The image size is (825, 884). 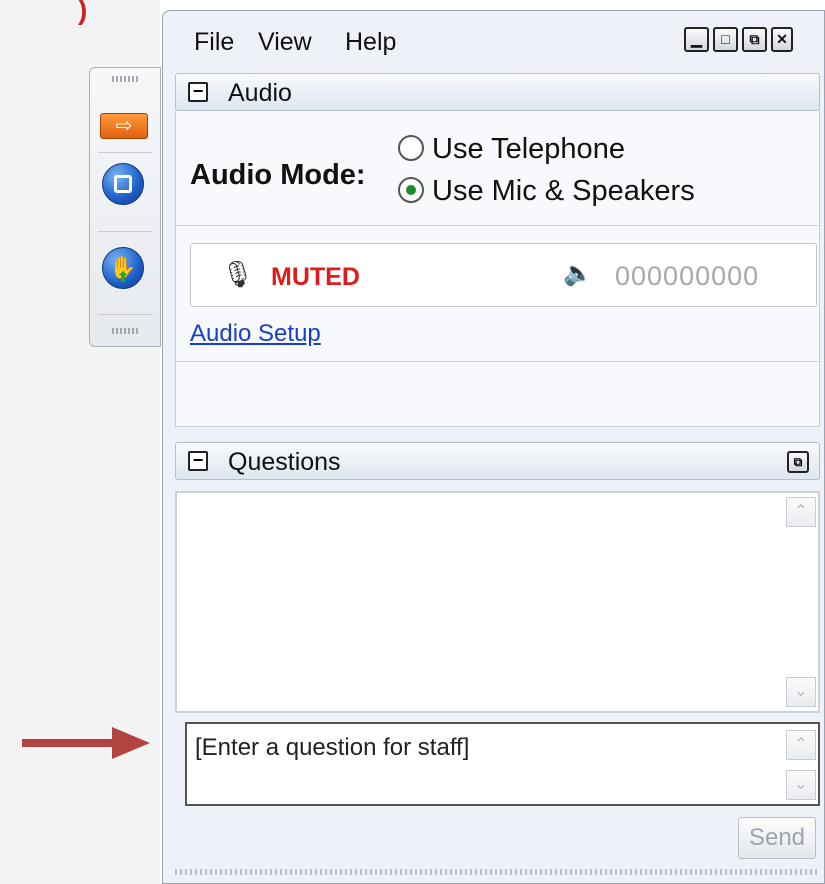 What do you see at coordinates (123, 268) in the screenshot?
I see `raise-hand-icon: ✋ ⬆` at bounding box center [123, 268].